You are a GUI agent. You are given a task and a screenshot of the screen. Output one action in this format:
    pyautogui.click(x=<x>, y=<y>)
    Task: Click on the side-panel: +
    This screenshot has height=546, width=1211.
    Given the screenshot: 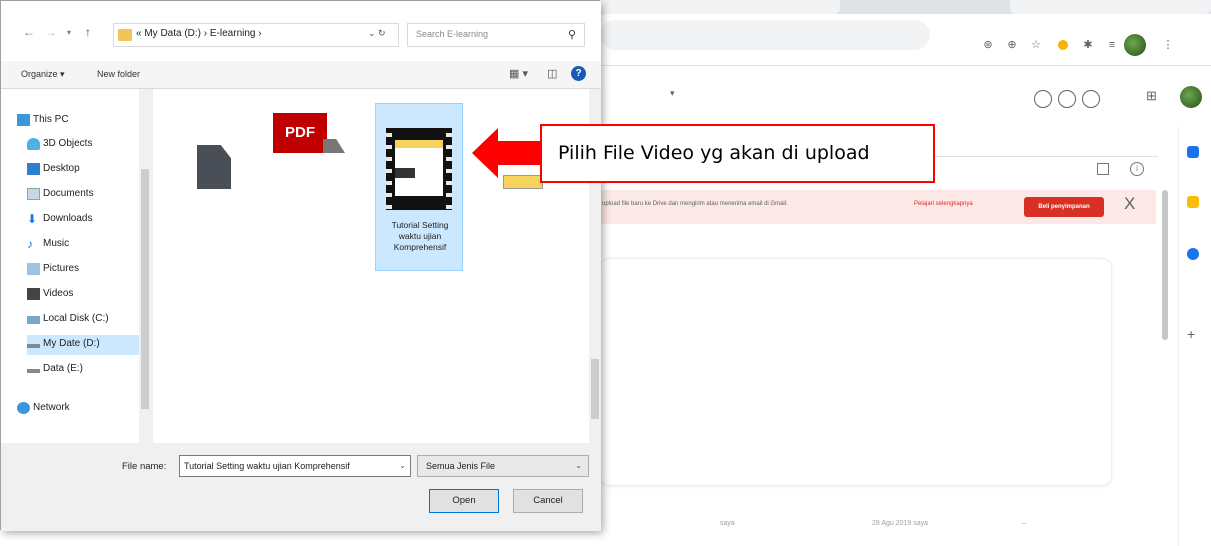 What is the action you would take?
    pyautogui.click(x=1194, y=336)
    